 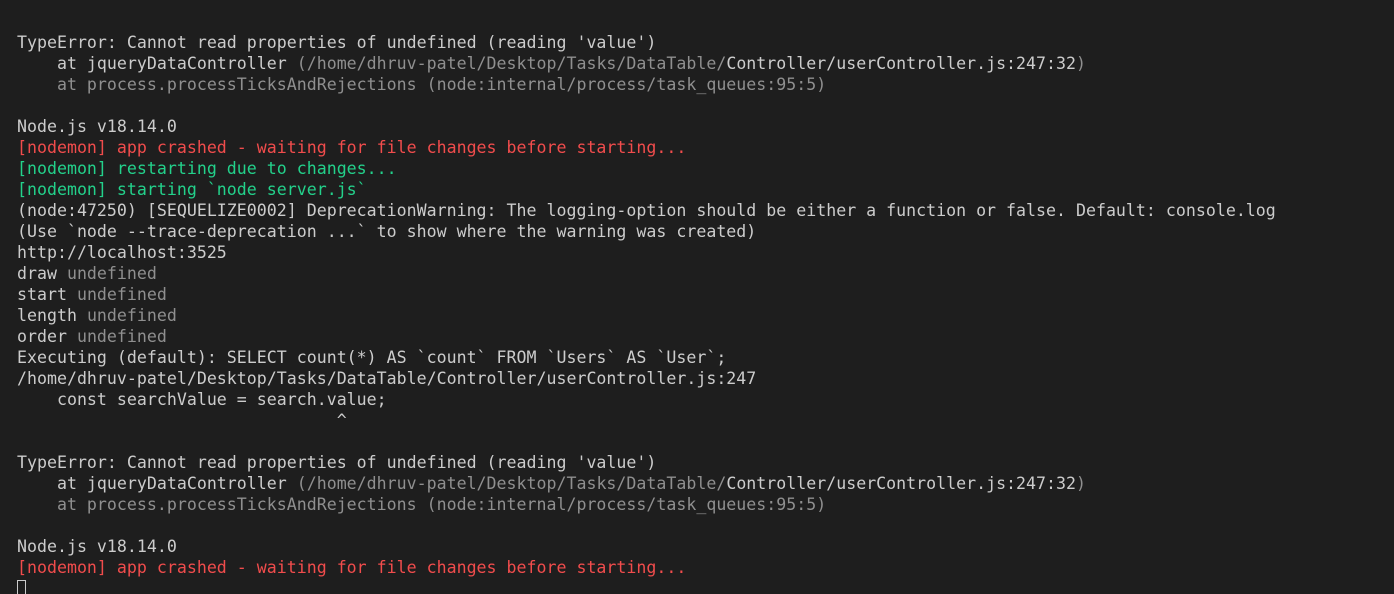 I want to click on terminal-line: const searchValue = search.value;, so click(x=705, y=399).